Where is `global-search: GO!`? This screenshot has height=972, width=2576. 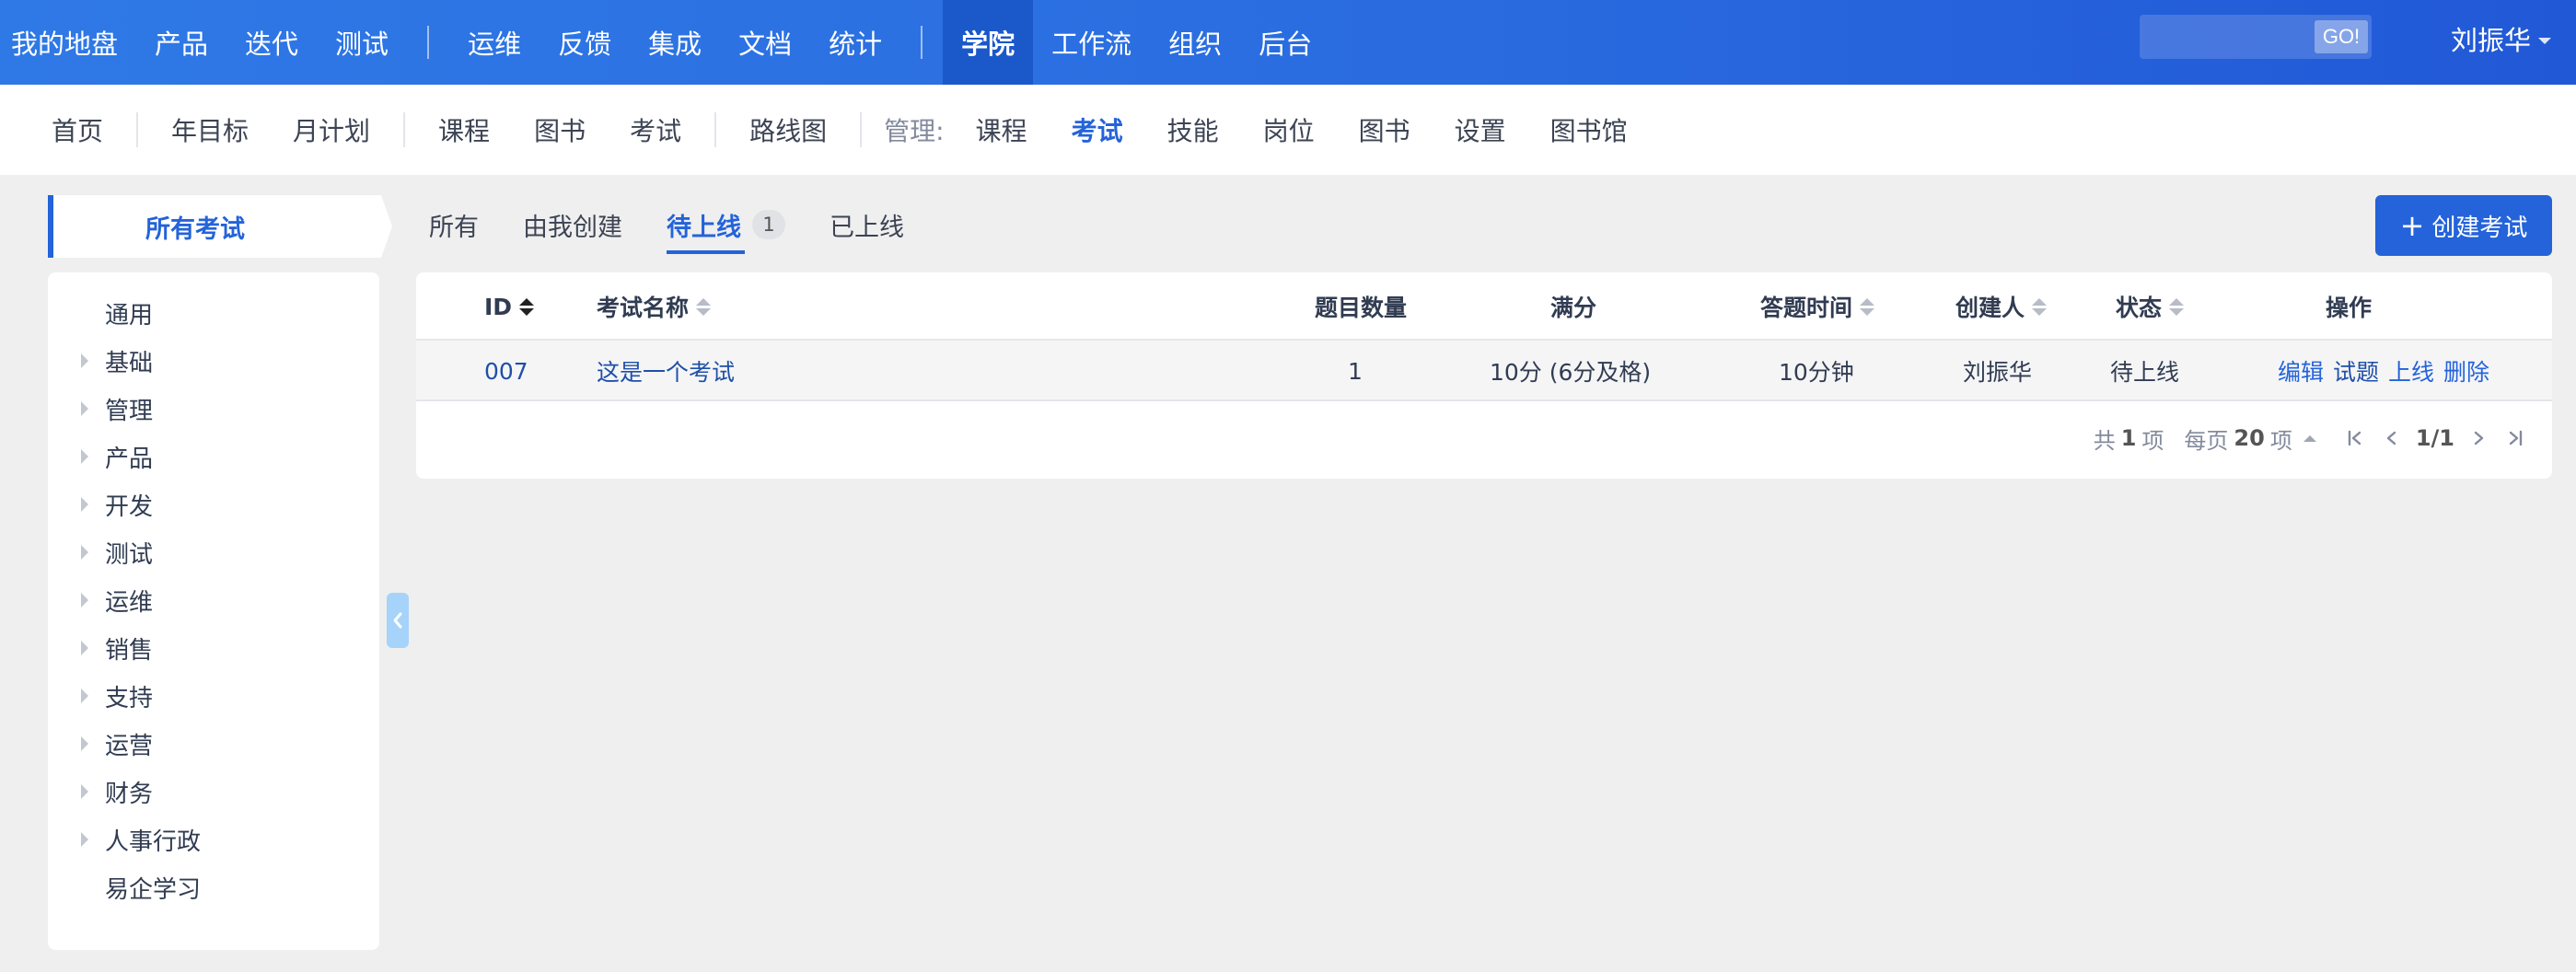 global-search: GO! is located at coordinates (2256, 37).